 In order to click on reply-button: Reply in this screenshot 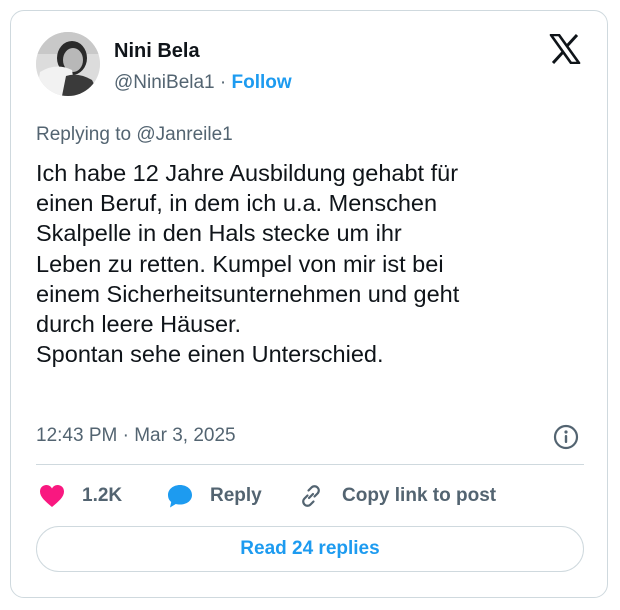, I will do `click(214, 496)`.